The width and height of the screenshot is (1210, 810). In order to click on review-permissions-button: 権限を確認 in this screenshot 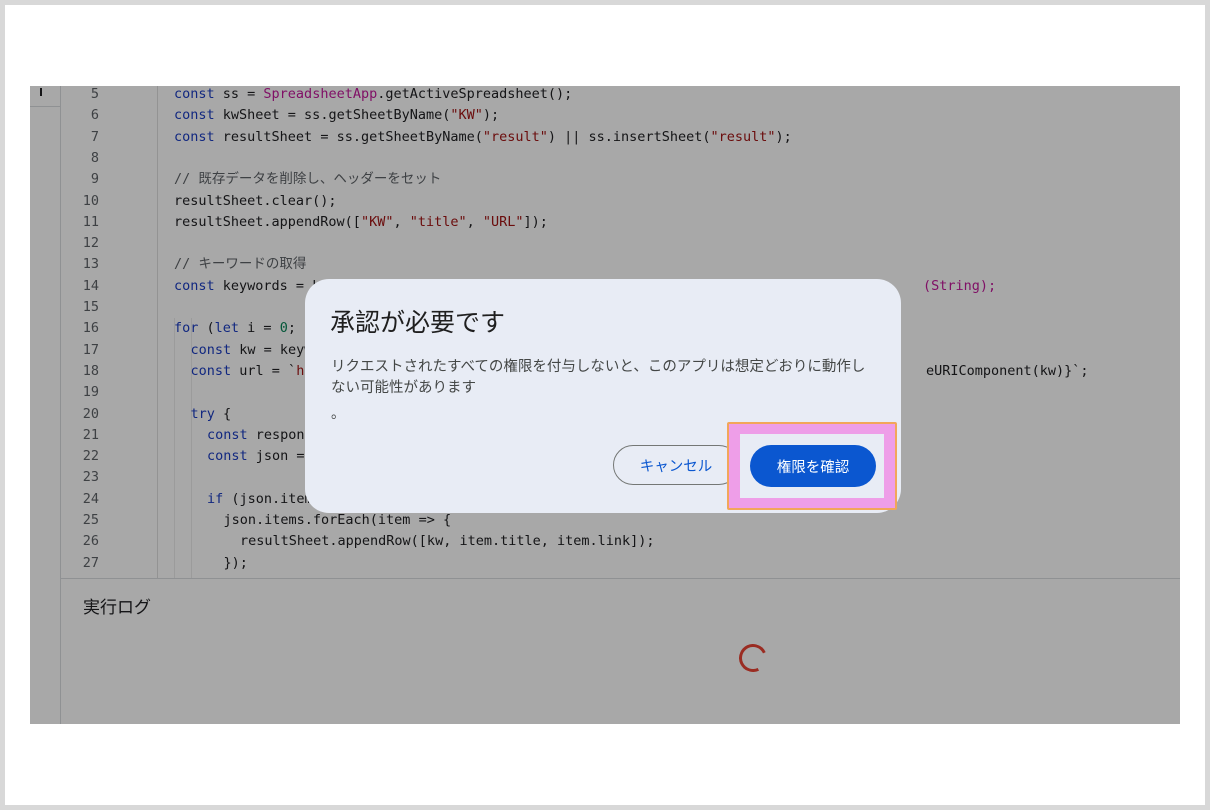, I will do `click(813, 466)`.